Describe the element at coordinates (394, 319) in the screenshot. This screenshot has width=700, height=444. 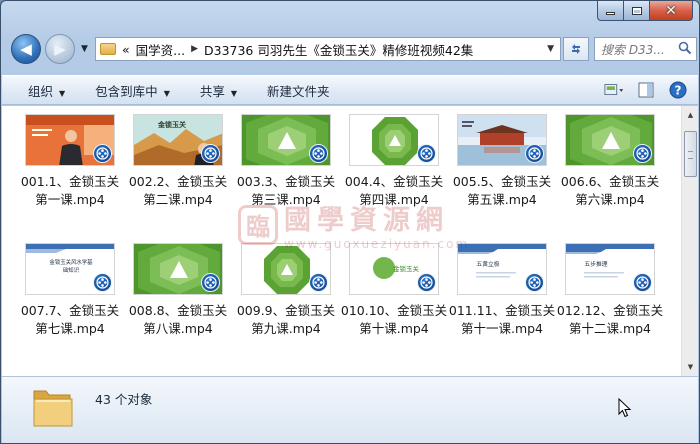
I see `file-name: 010.10、金锁玉关第十课.mp4` at that location.